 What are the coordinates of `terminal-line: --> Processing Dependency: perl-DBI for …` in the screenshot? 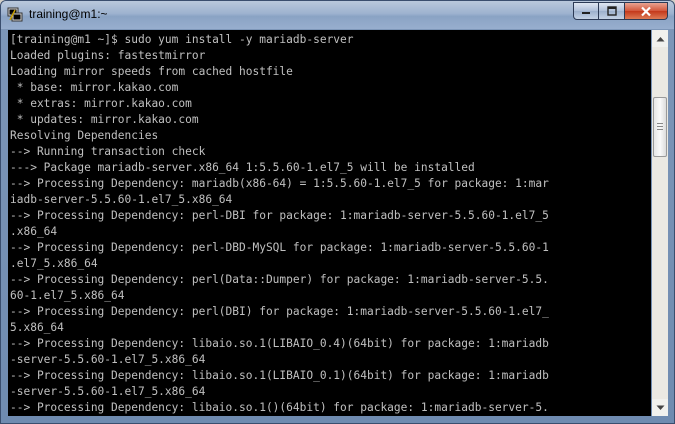 It's located at (279, 215).